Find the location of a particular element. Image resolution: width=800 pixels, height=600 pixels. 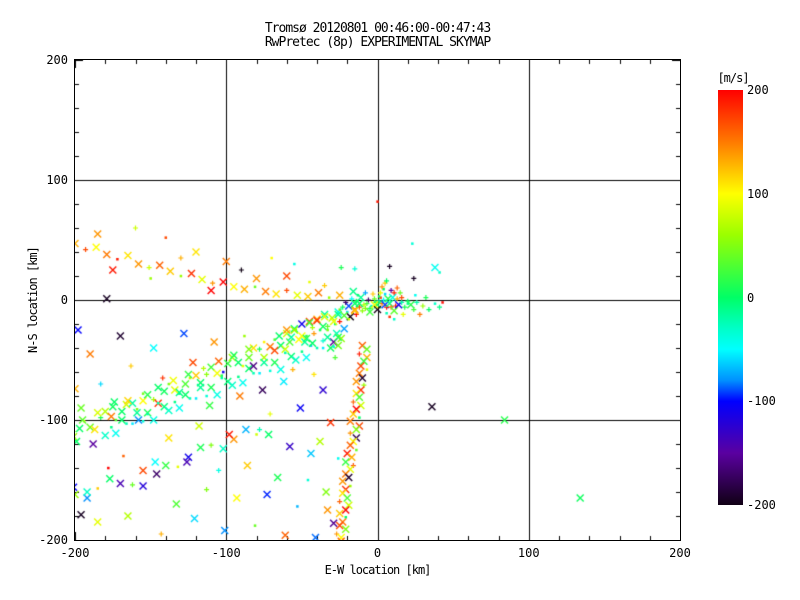

x-tick-label: 200 is located at coordinates (680, 553).